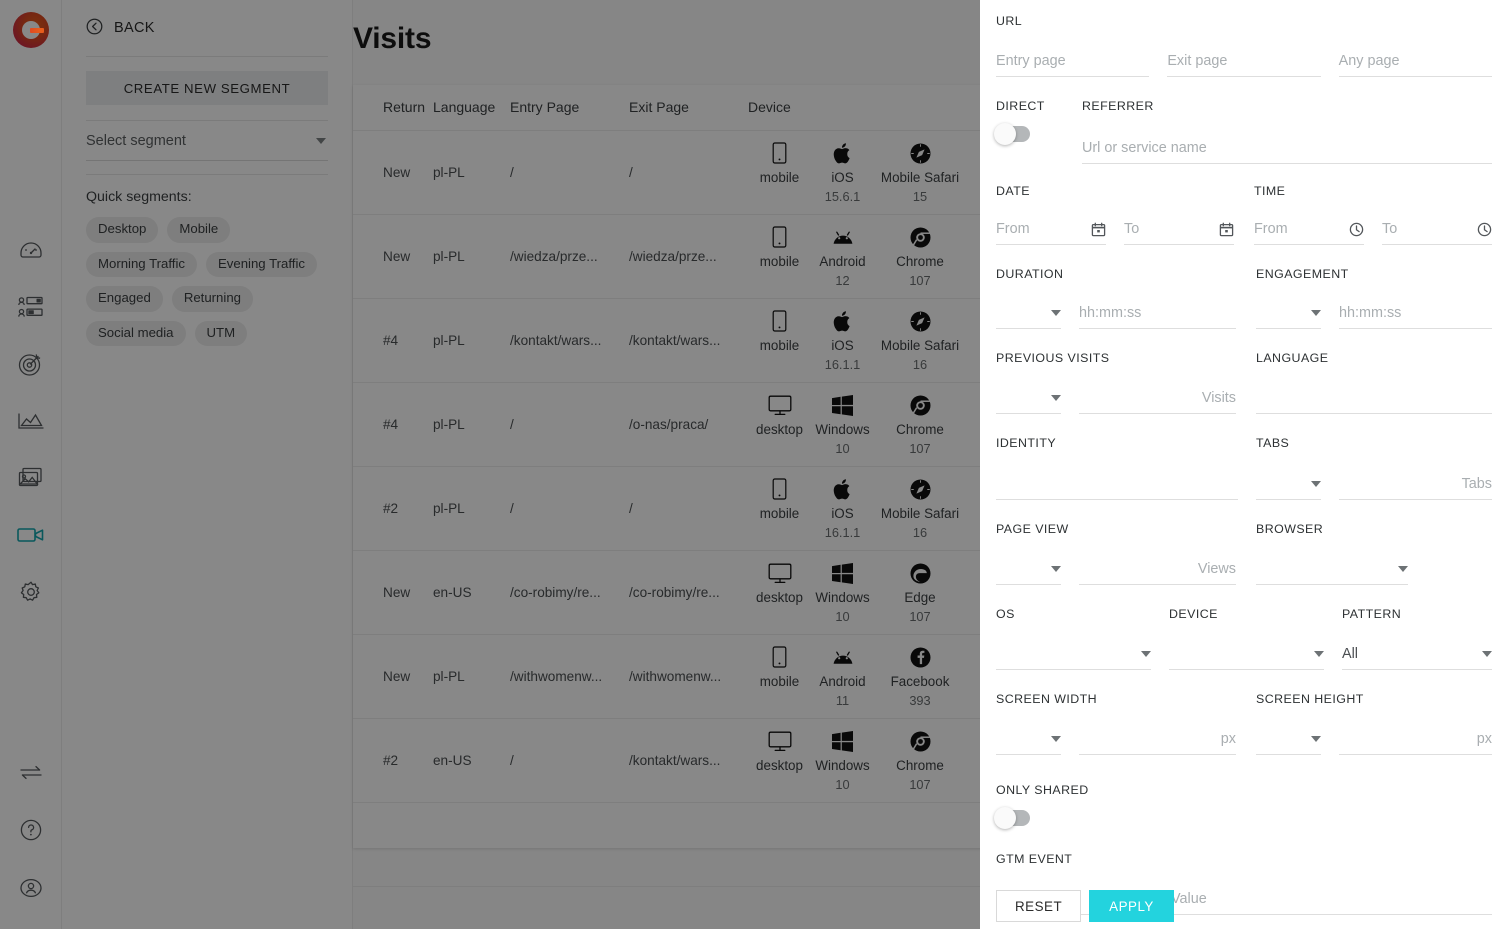 This screenshot has width=1508, height=929. What do you see at coordinates (1292, 358) in the screenshot?
I see `language-label: LANGUAGE` at bounding box center [1292, 358].